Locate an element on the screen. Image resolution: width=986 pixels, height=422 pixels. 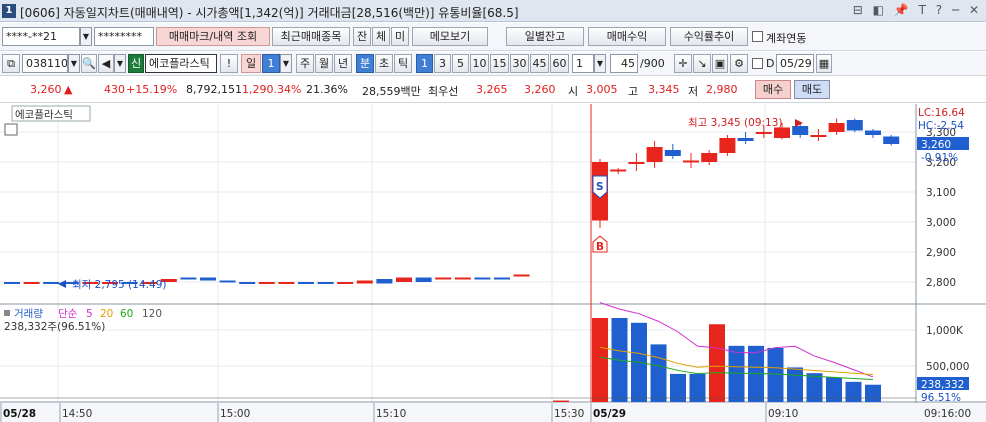
ma20-label: 20 is located at coordinates (106, 314).